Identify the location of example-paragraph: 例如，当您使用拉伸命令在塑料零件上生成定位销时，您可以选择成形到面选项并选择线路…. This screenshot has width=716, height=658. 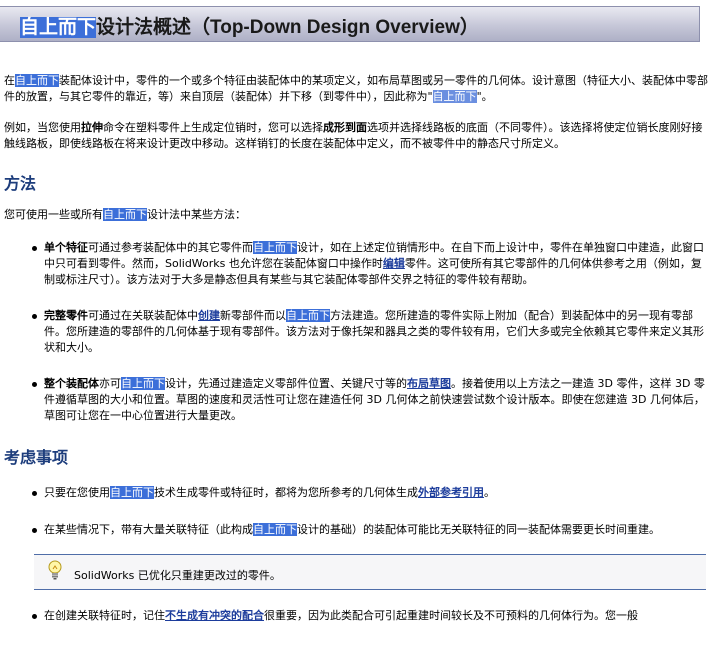
(353, 135).